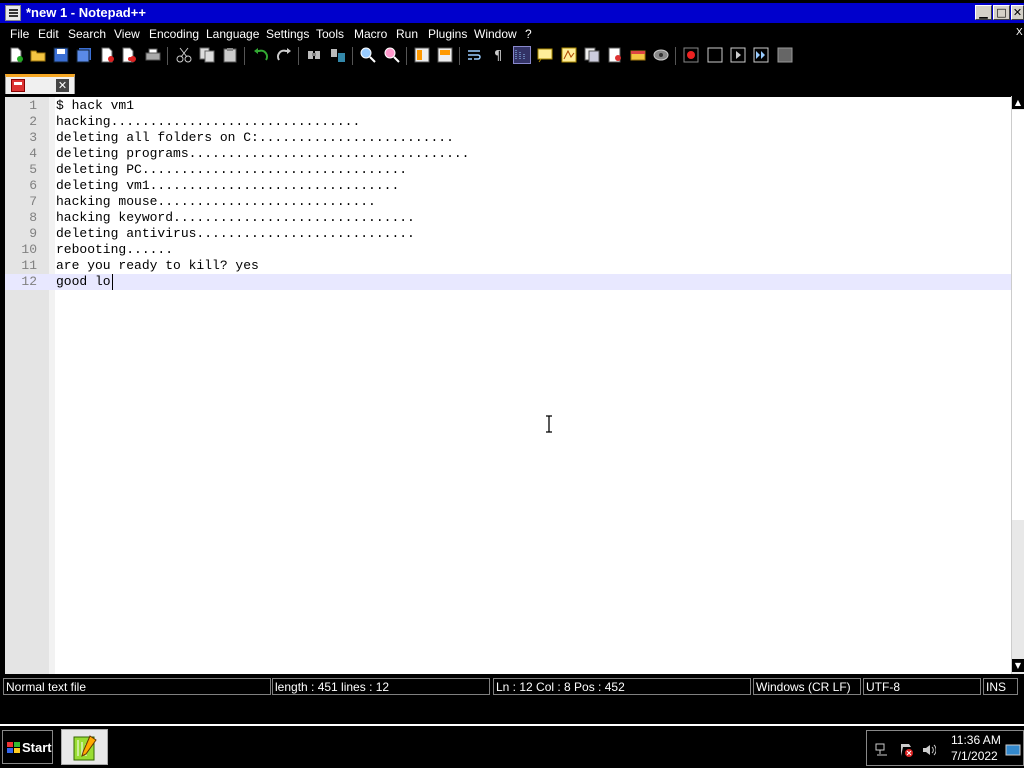 Image resolution: width=1024 pixels, height=768 pixels. I want to click on tab-close-icon: ✕, so click(62, 85).